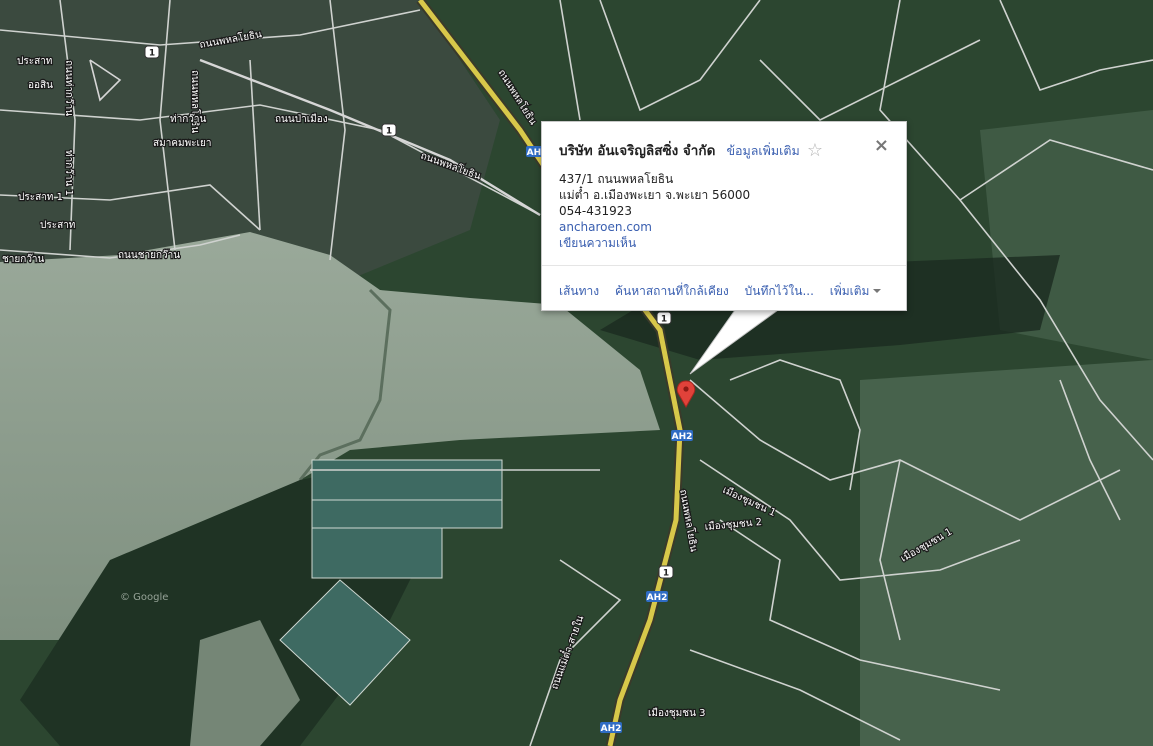 Image resolution: width=1153 pixels, height=746 pixels. What do you see at coordinates (672, 291) in the screenshot?
I see `search-nearby-link: ค้นหาสถานที่ใกล้เคียง` at bounding box center [672, 291].